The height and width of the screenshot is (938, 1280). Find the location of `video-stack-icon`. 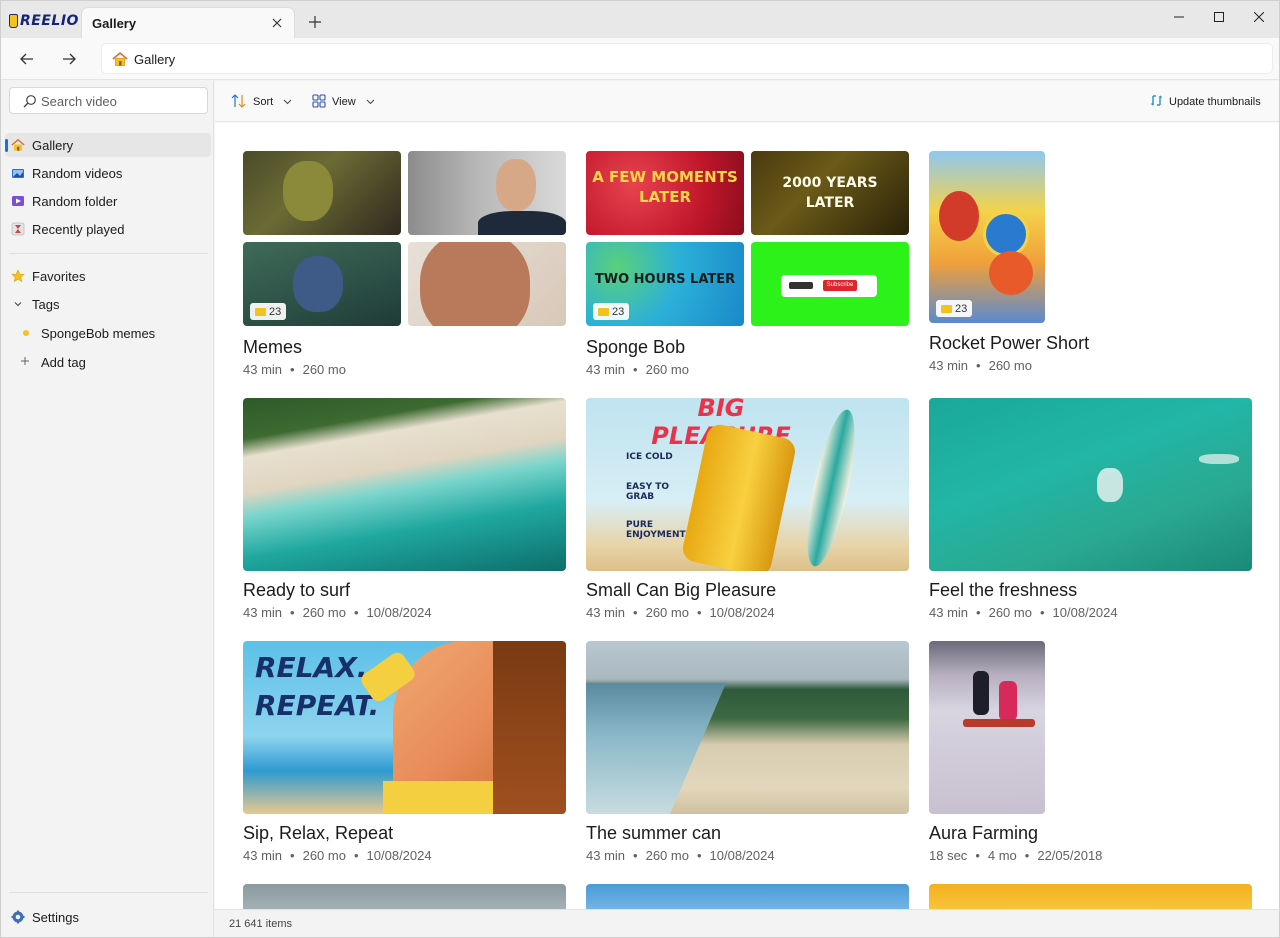

video-stack-icon is located at coordinates (18, 173).